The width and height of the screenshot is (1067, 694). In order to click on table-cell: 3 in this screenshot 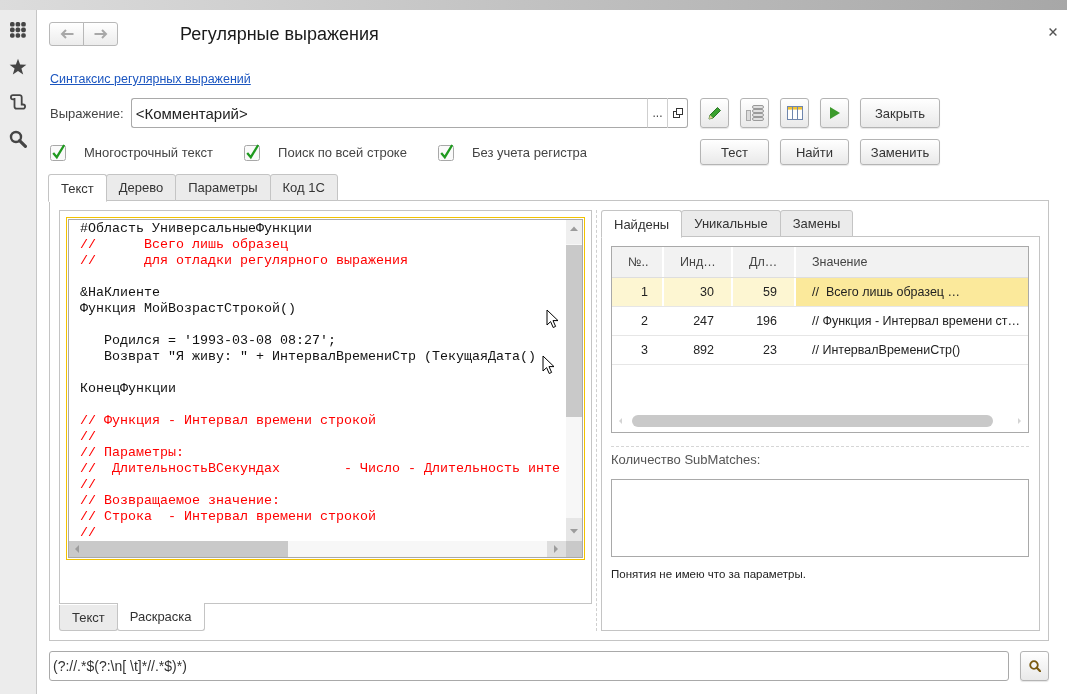, I will do `click(638, 350)`.